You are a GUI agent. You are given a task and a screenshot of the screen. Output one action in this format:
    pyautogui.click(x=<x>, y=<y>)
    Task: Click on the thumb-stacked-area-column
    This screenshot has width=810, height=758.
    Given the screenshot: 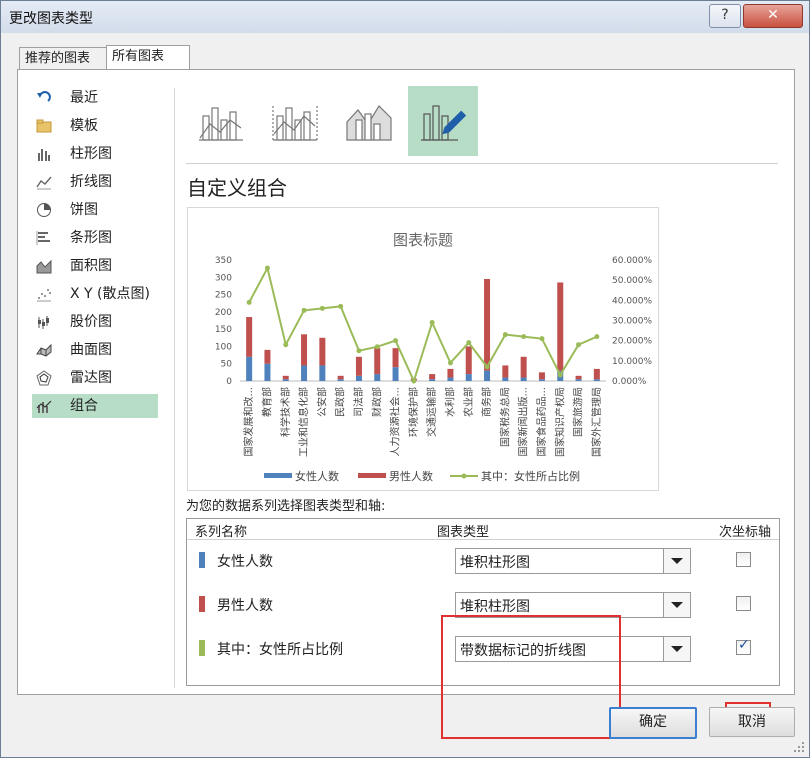 What is the action you would take?
    pyautogui.click(x=369, y=121)
    